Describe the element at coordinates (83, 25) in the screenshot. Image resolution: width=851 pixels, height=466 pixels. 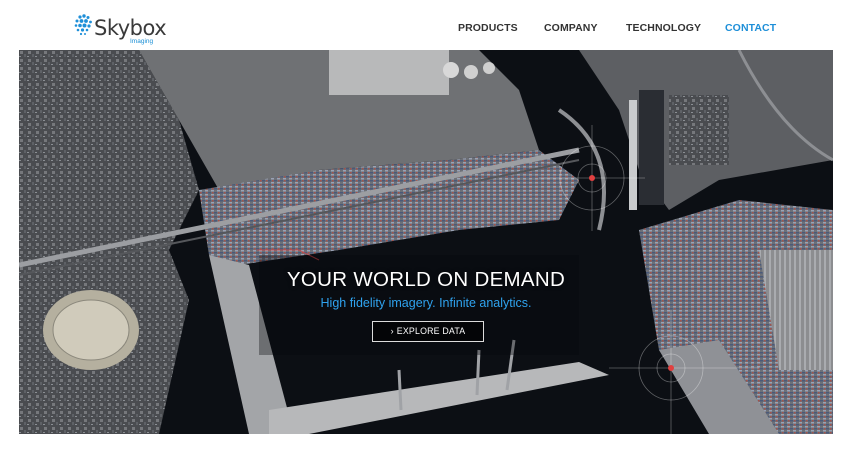
I see `globe-dots-icon` at that location.